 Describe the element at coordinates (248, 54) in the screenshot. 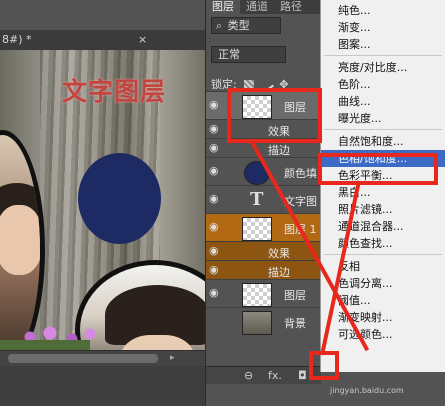

I see `blend-mode-select: 正常` at that location.